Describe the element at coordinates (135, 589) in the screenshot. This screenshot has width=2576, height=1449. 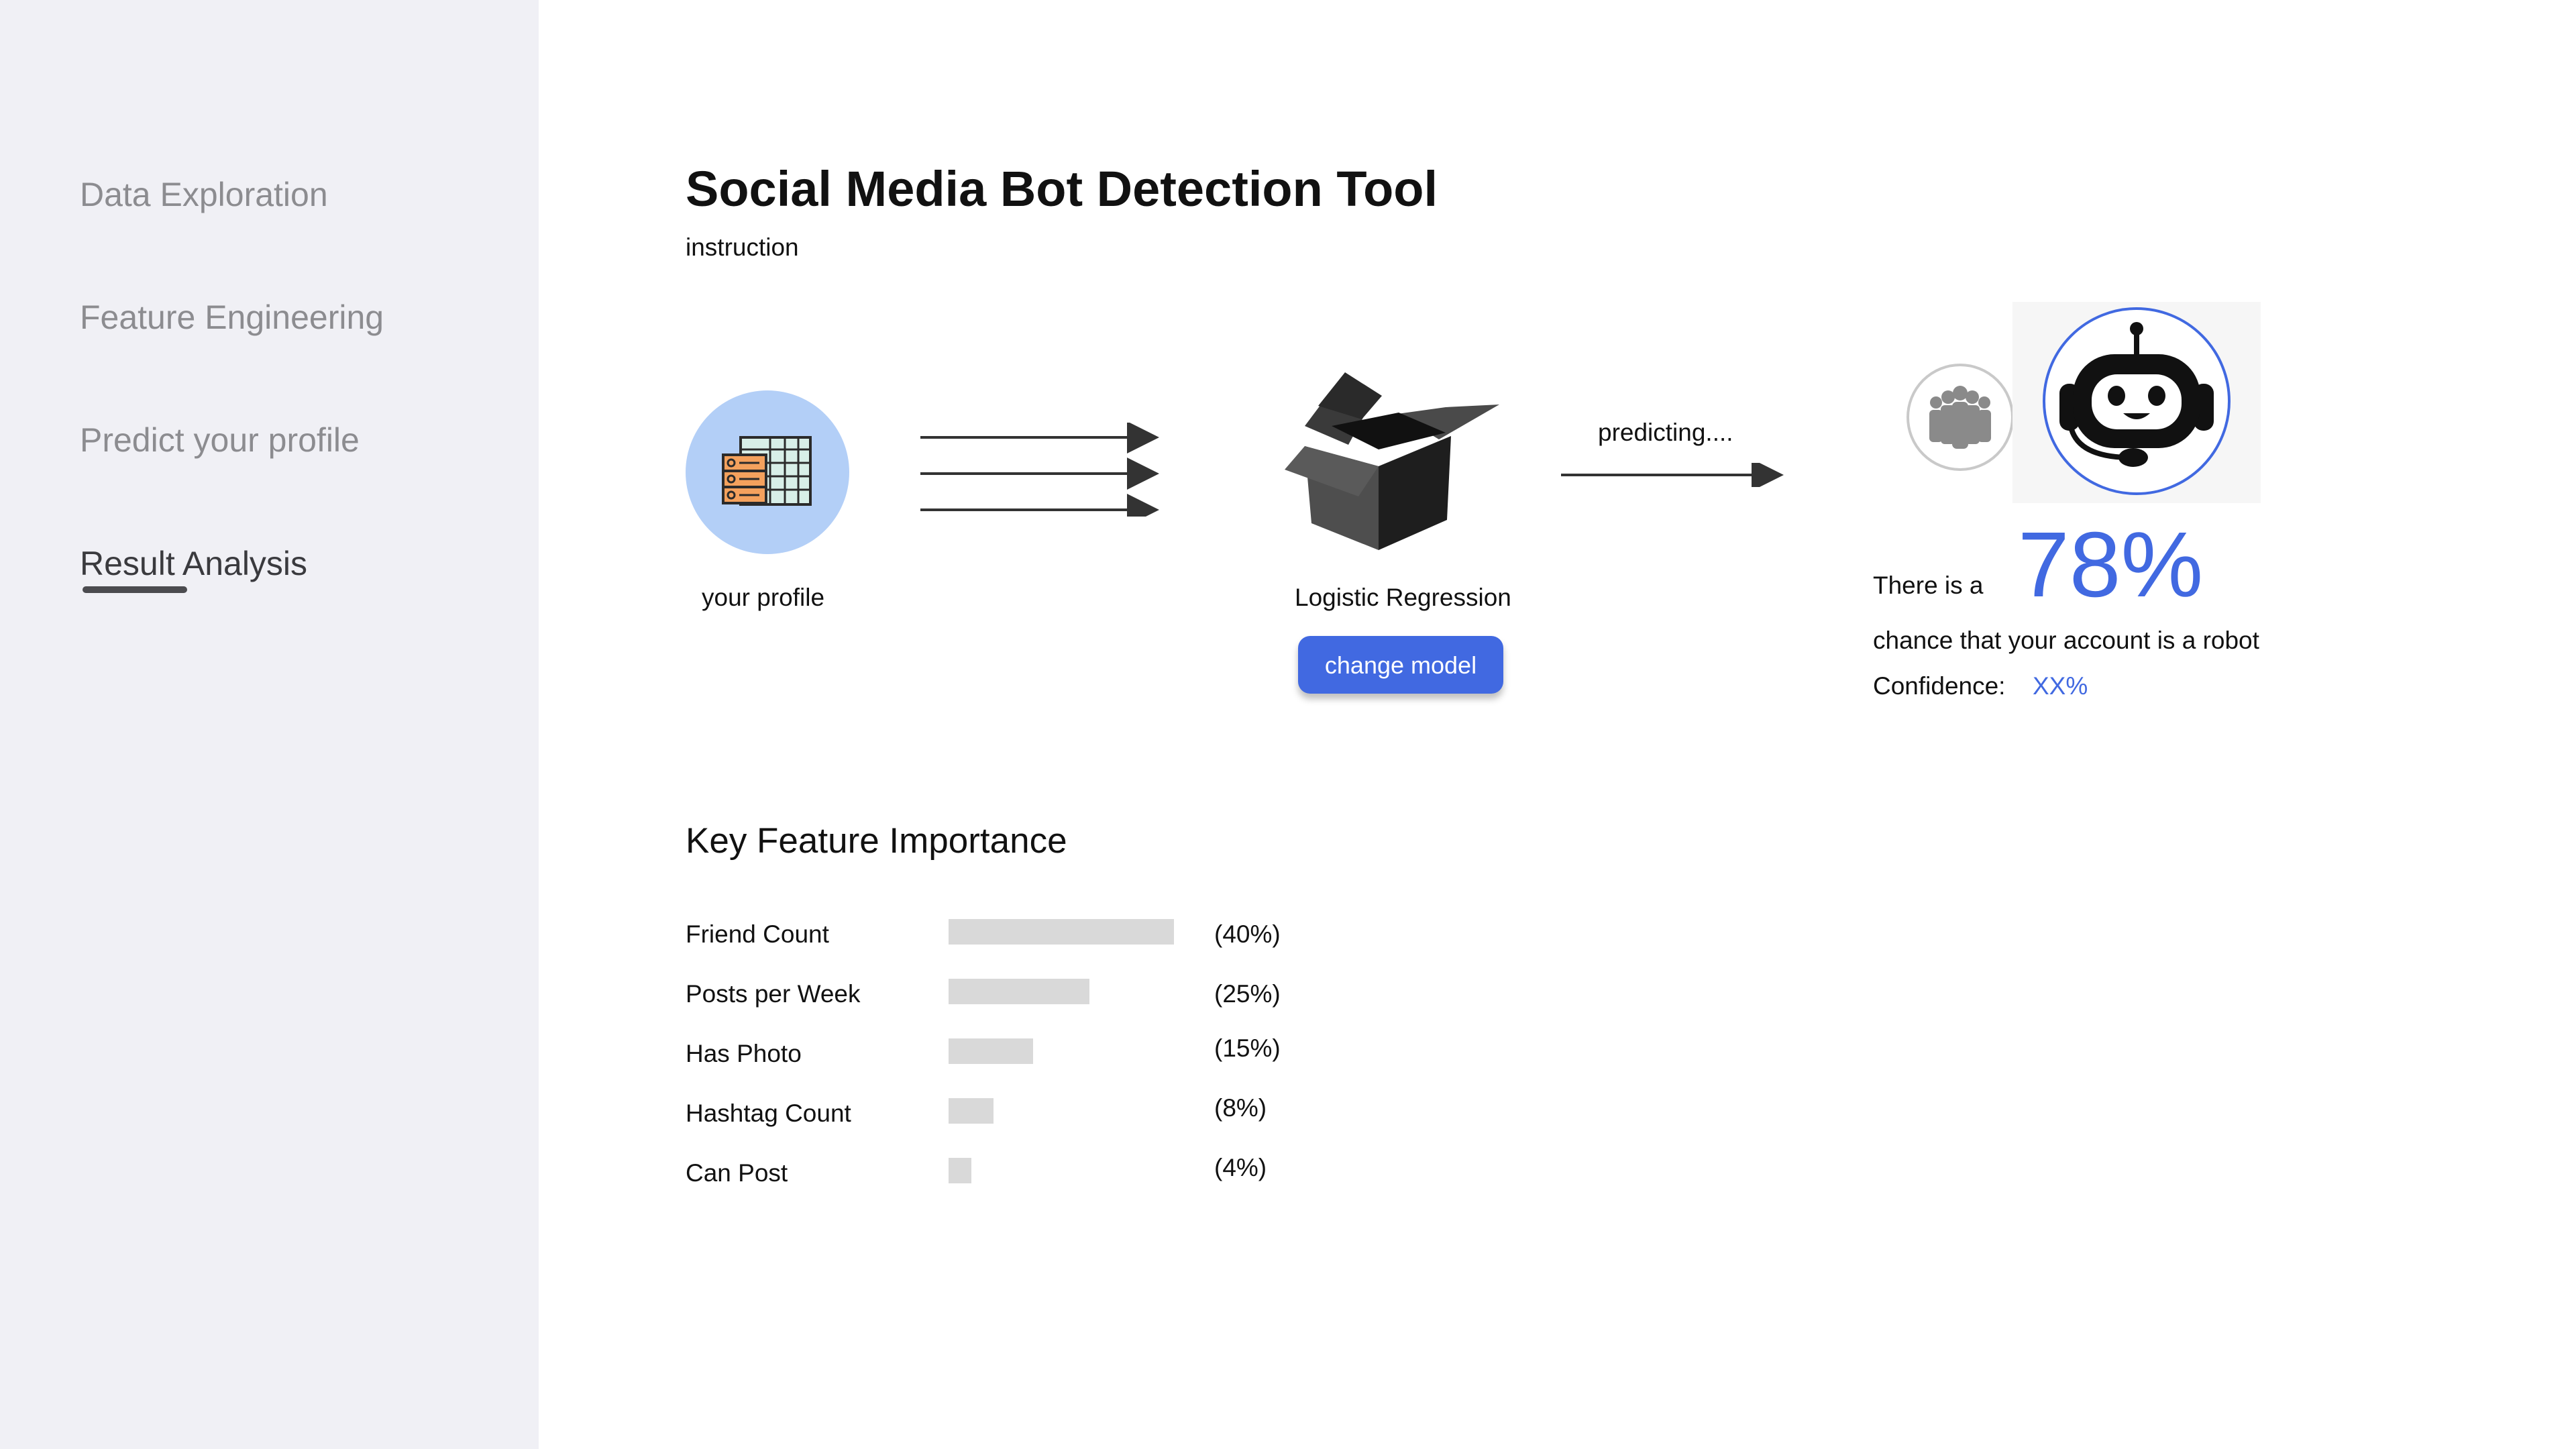
I see `active-nav-indicator` at that location.